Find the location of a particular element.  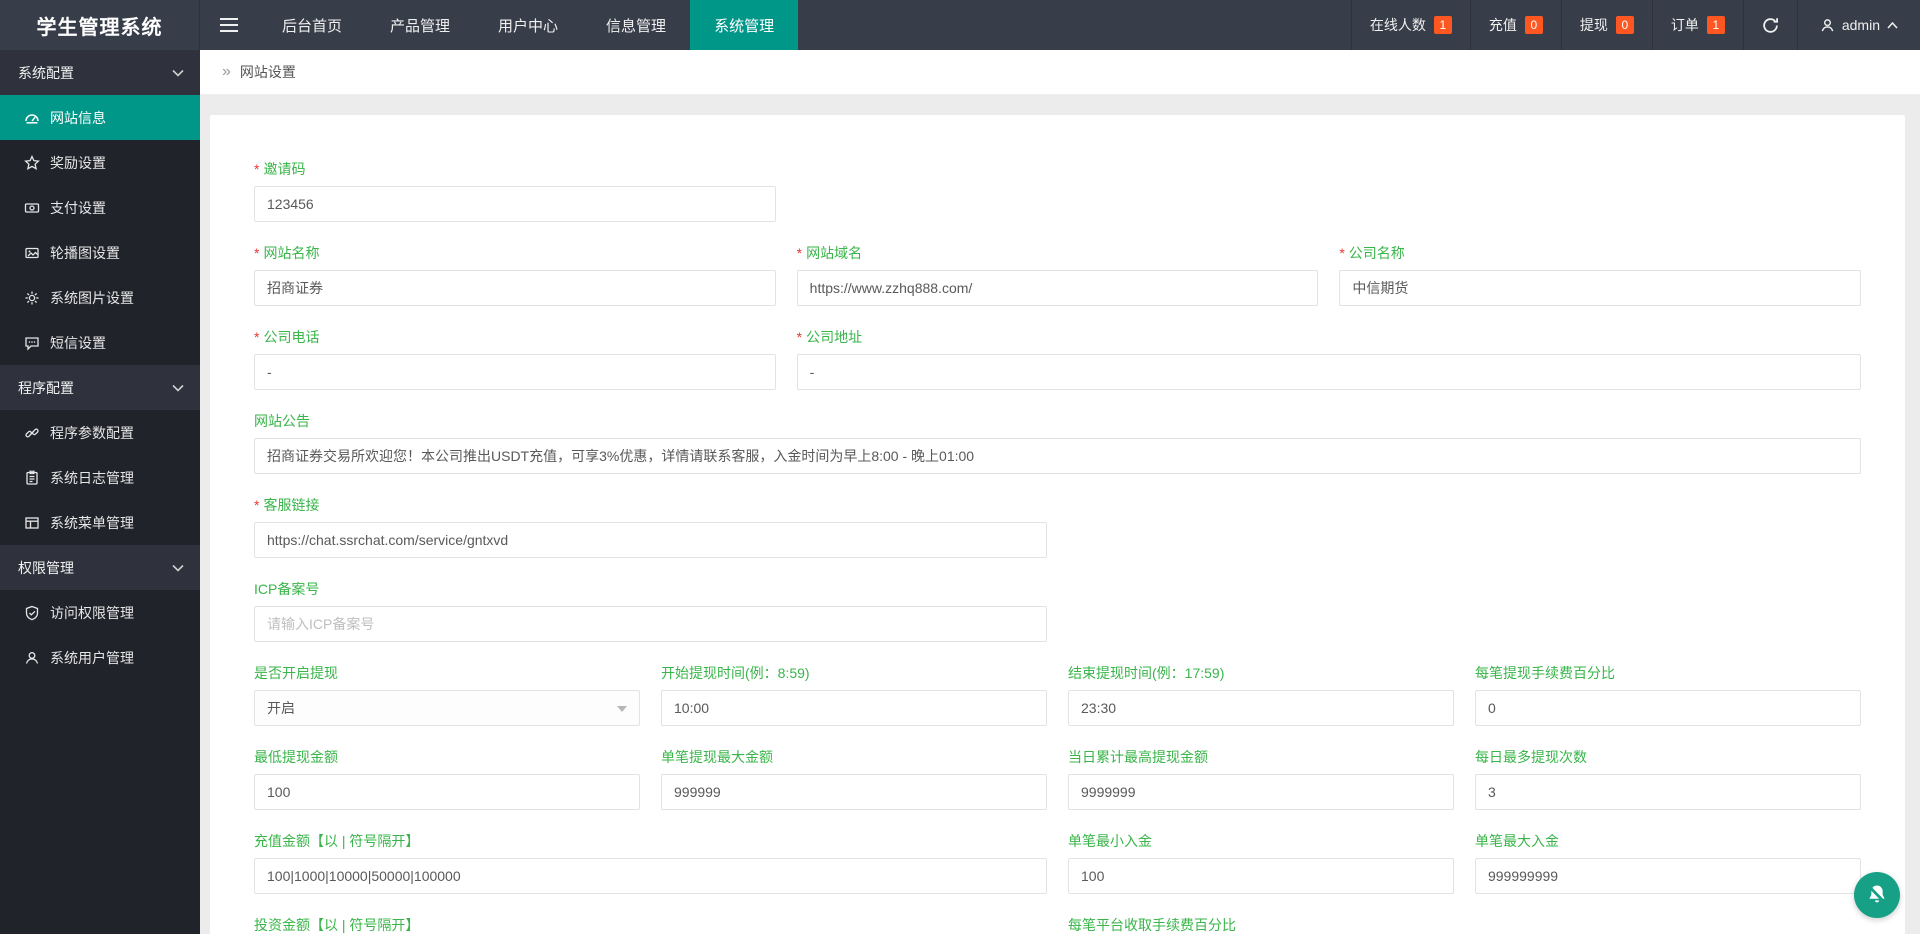

field-withdraw-start: 开始提现时间(例：8:59) is located at coordinates (854, 695).